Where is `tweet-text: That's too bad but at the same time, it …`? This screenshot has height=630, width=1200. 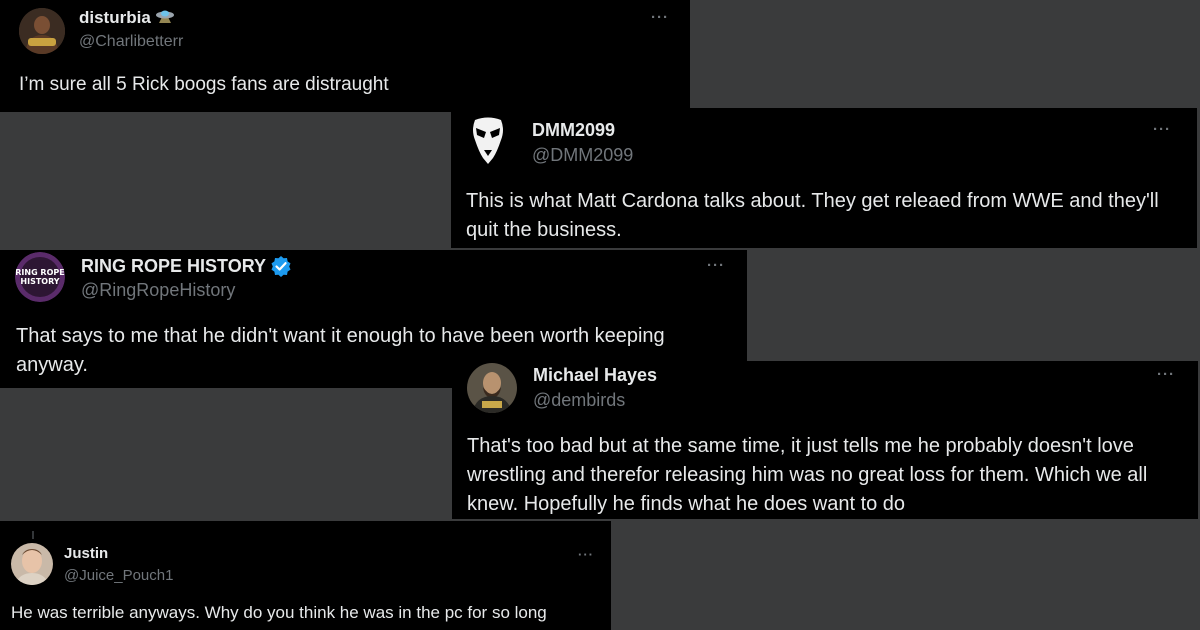 tweet-text: That's too bad but at the same time, it … is located at coordinates (807, 475).